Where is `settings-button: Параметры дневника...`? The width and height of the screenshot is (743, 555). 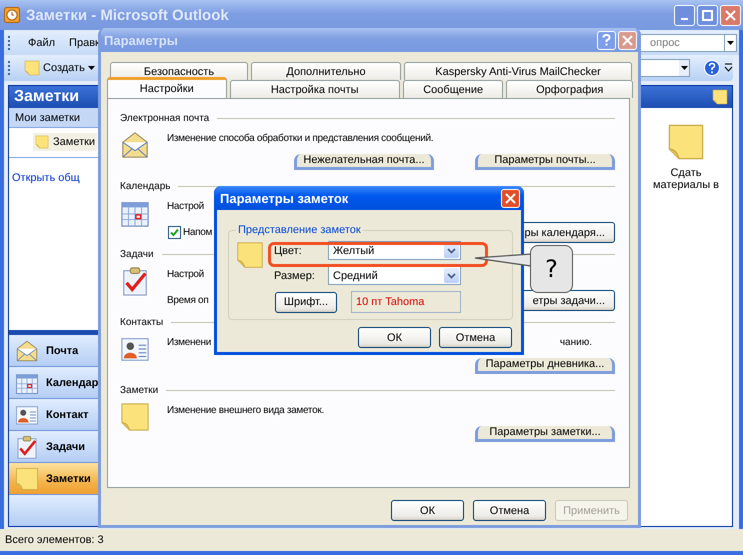 settings-button: Параметры дневника... is located at coordinates (545, 366).